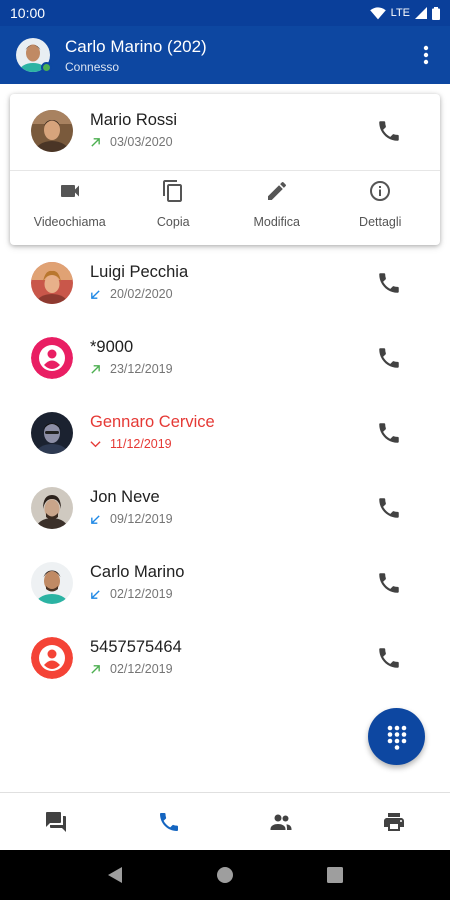 This screenshot has height=900, width=450. I want to click on phone-icon, so click(168, 821).